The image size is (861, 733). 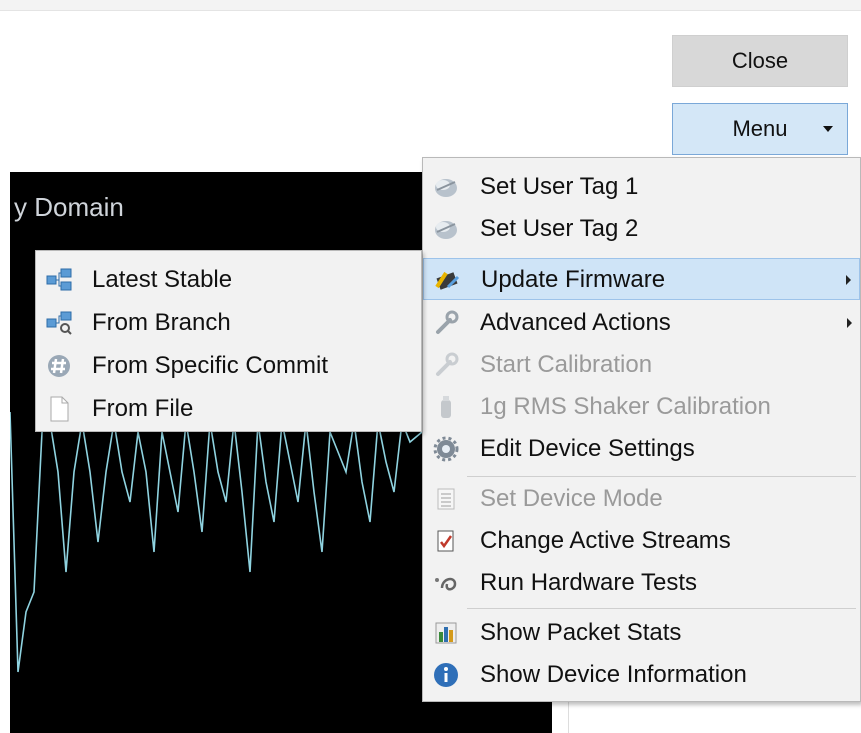 I want to click on menu-item-label: Advanced Actions, so click(x=575, y=322).